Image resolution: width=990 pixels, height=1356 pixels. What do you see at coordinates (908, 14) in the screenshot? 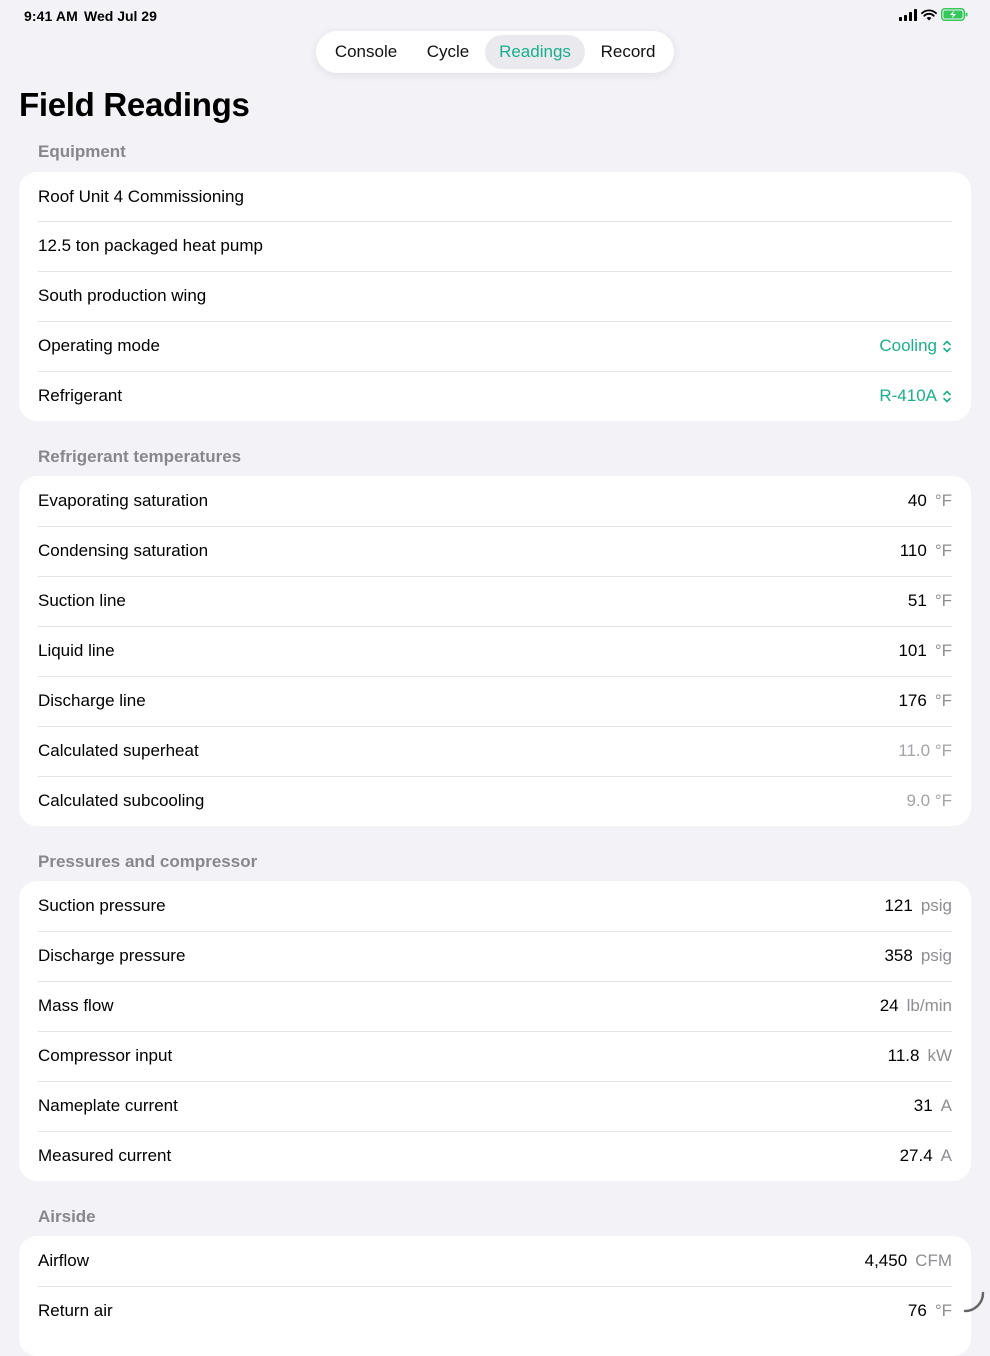
I see `cellular-signal-icon` at bounding box center [908, 14].